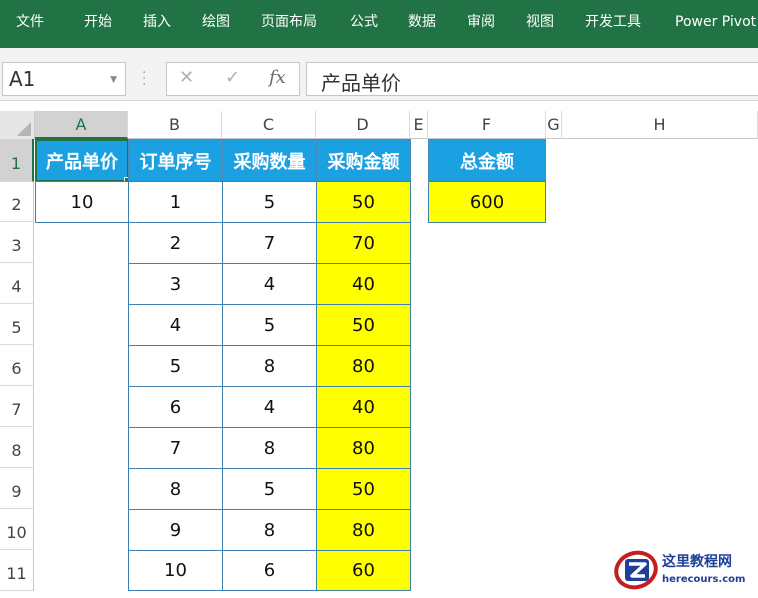 The image size is (758, 598). What do you see at coordinates (30, 22) in the screenshot?
I see `tab-file: 文件` at bounding box center [30, 22].